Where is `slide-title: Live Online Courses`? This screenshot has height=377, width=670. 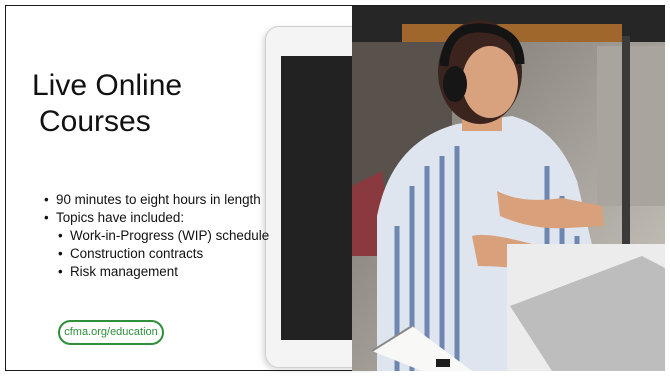
slide-title: Live Online Courses is located at coordinates (107, 104).